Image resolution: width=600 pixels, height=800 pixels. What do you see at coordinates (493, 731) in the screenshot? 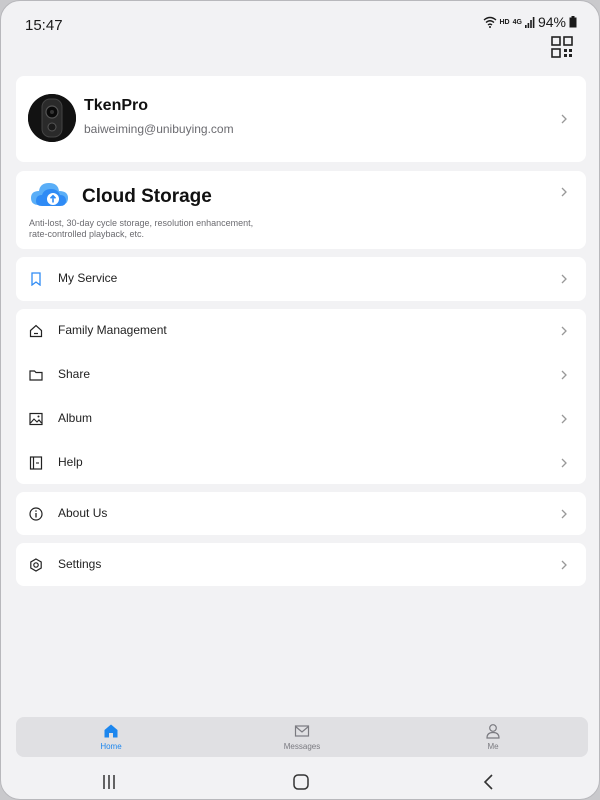
I see `person-icon` at bounding box center [493, 731].